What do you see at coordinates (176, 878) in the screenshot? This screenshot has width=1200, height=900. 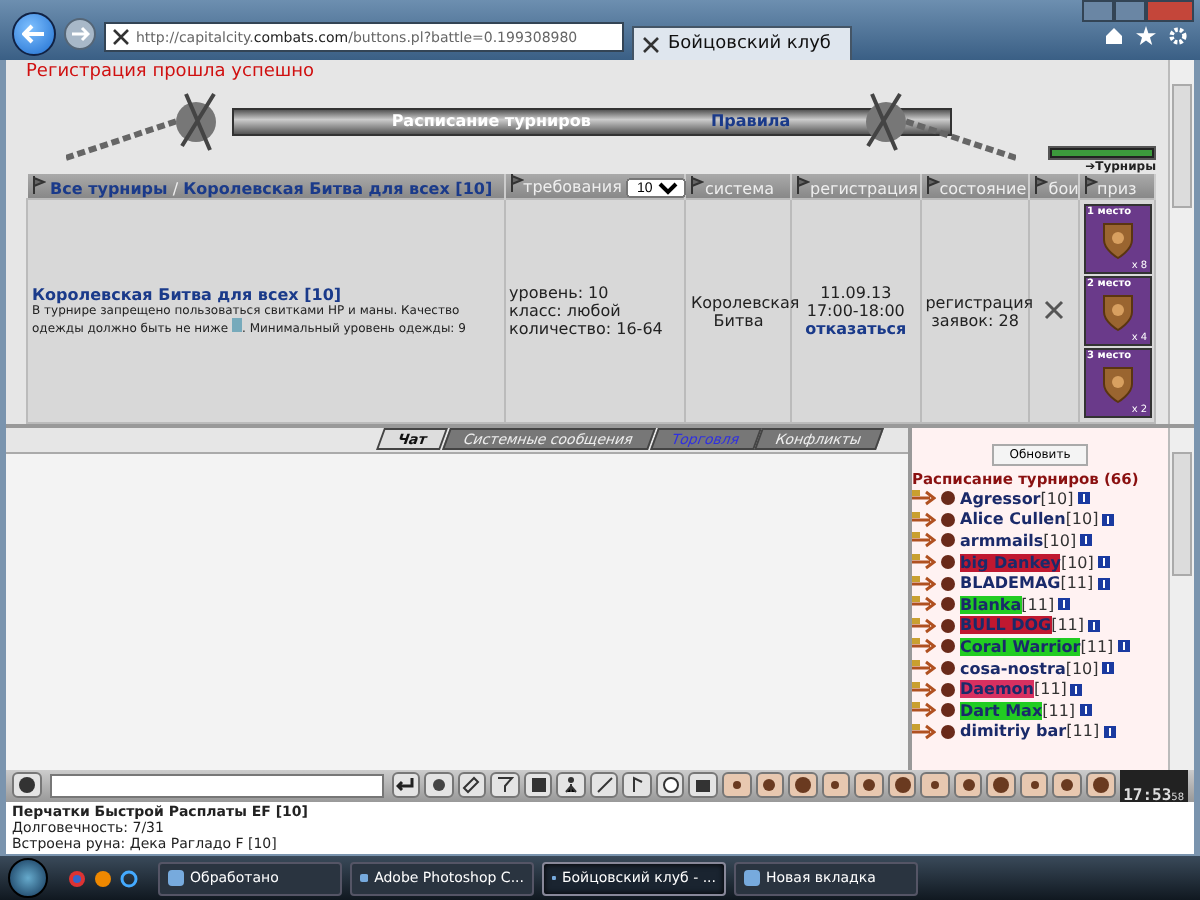 I see `app-icon` at bounding box center [176, 878].